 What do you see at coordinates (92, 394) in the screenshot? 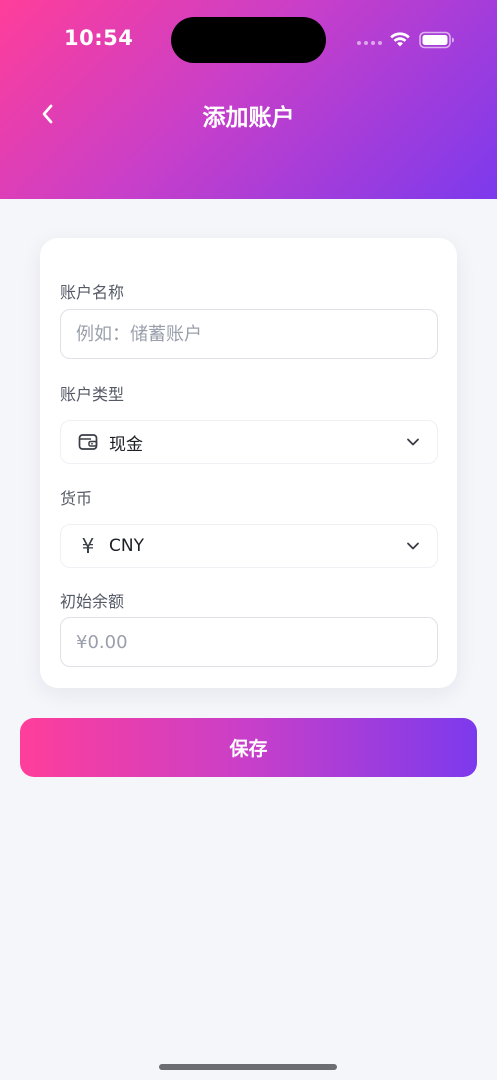
I see `account-type-label: 账户类型` at bounding box center [92, 394].